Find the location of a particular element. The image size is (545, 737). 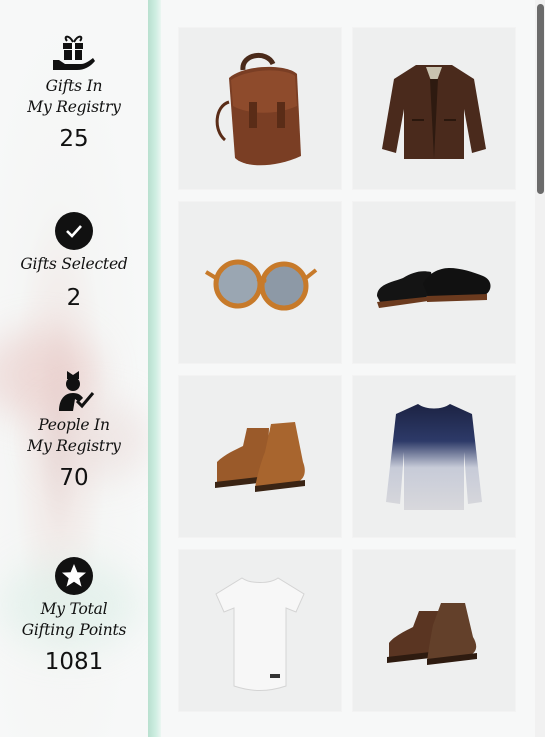

gift-in-hand-icon is located at coordinates (74, 53).